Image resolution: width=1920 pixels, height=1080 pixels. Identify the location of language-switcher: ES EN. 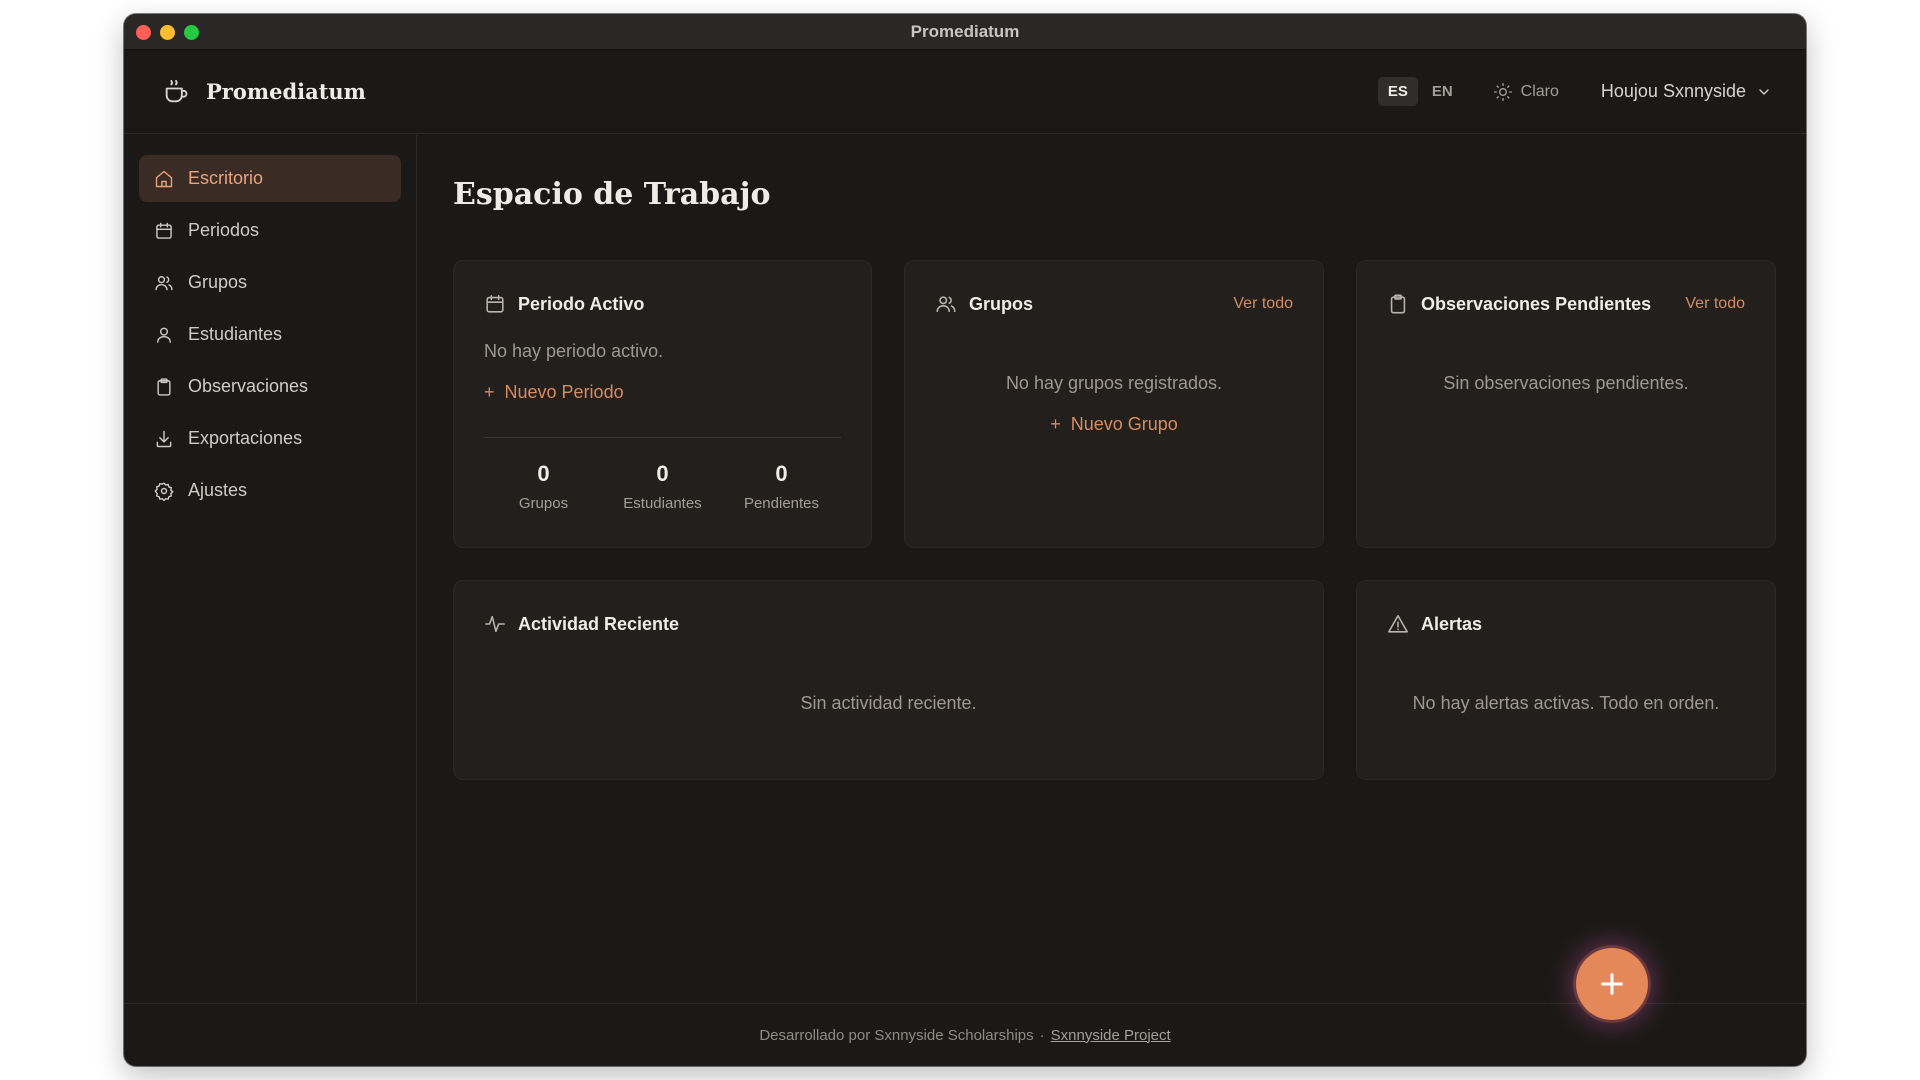
(1420, 91).